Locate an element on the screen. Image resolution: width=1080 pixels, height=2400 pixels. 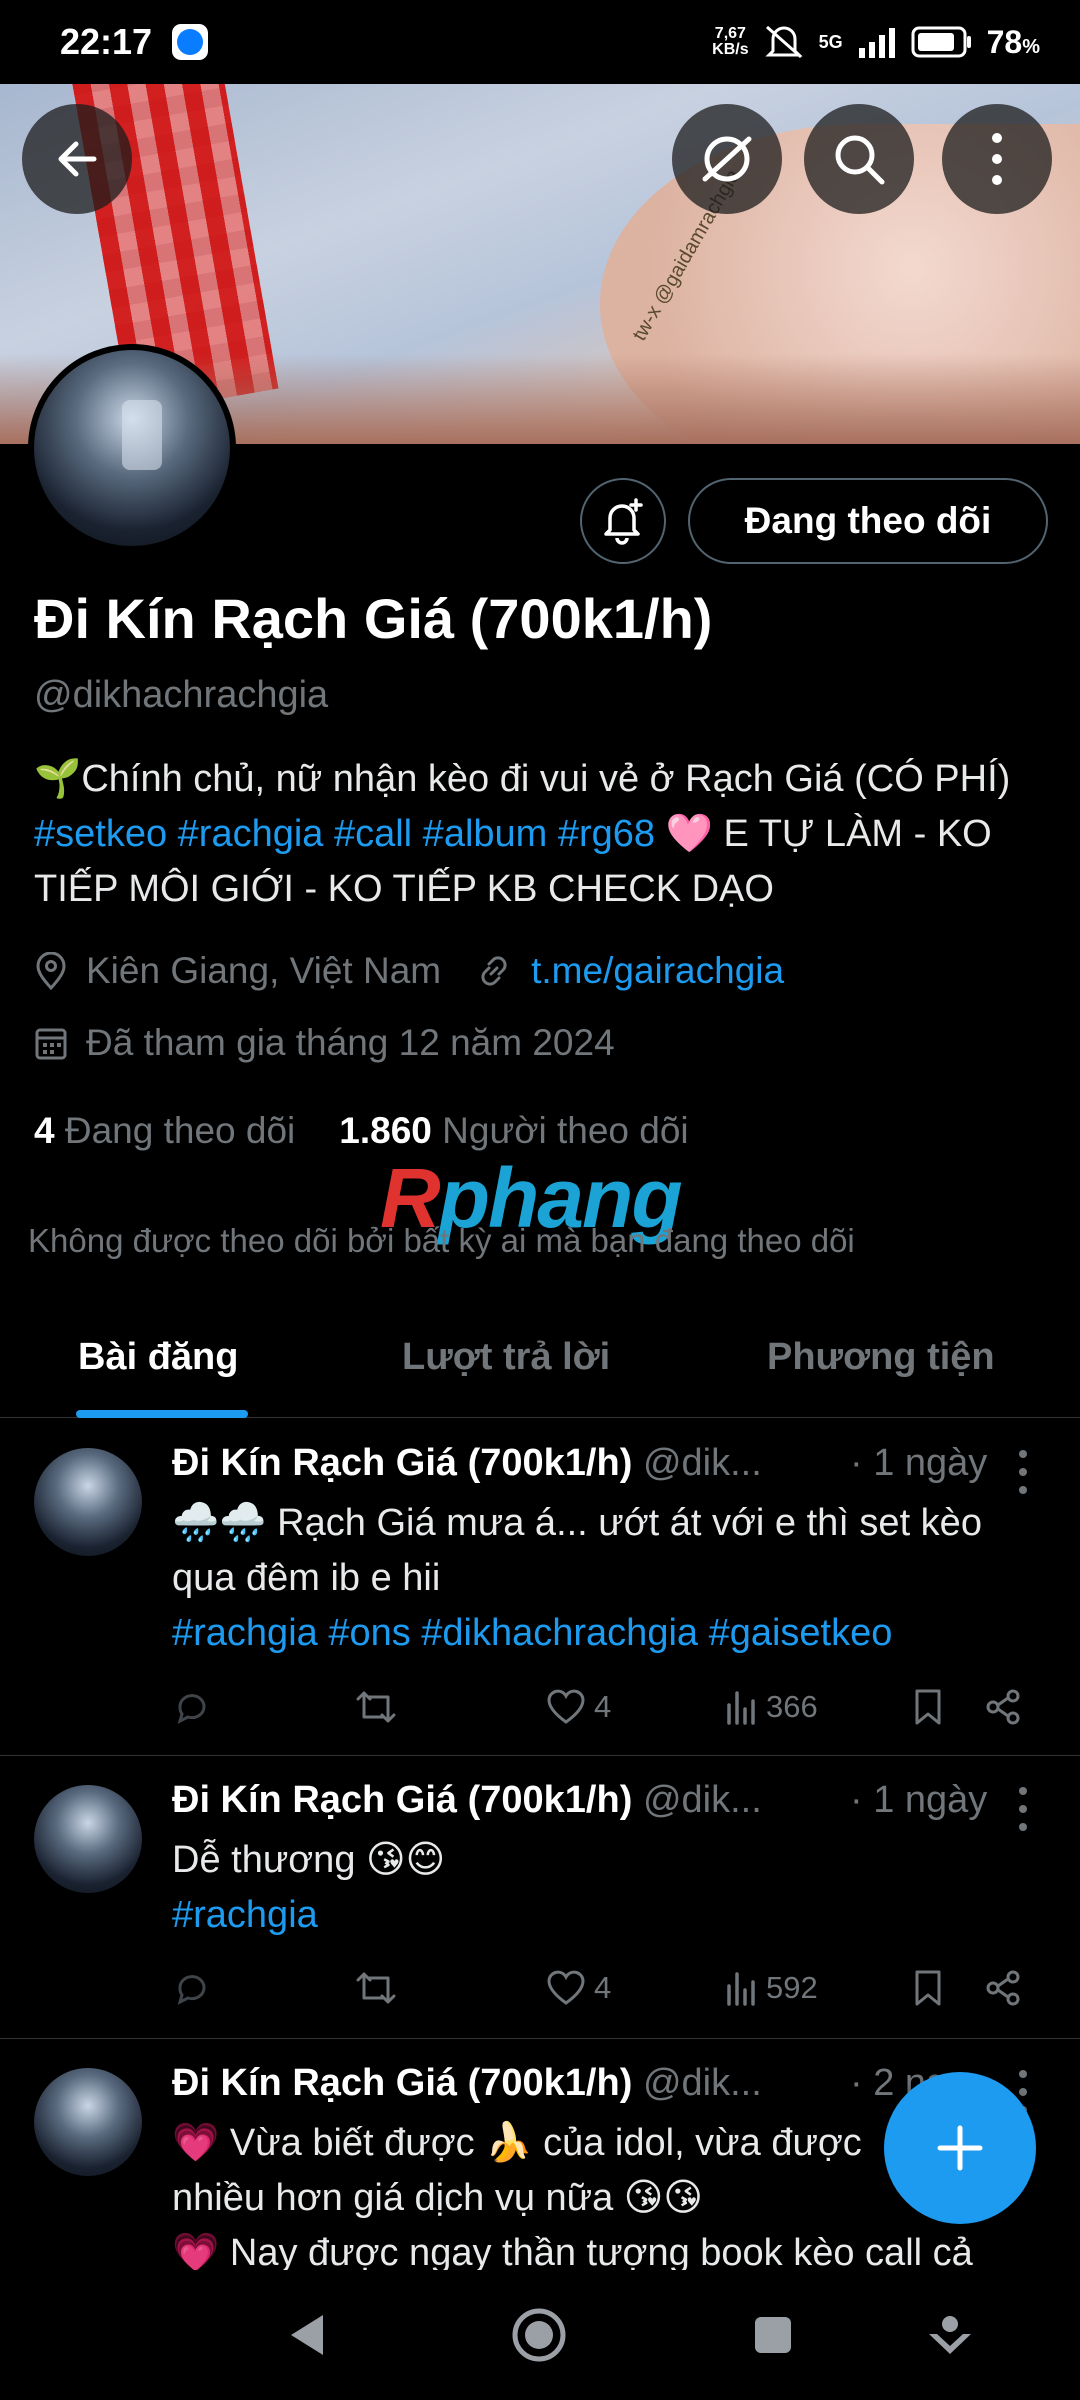
triangle-back-icon is located at coordinates (307, 2335).